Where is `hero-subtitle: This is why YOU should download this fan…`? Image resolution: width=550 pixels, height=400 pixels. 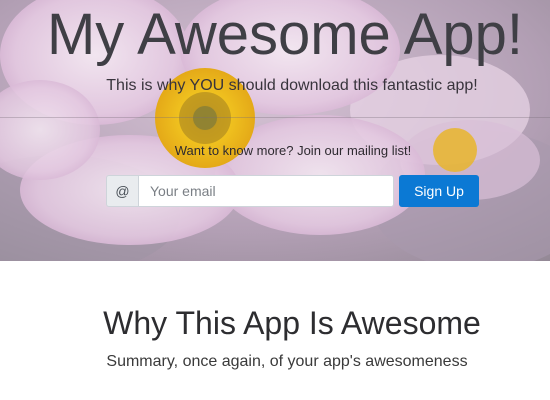 hero-subtitle: This is why YOU should download this fan… is located at coordinates (292, 85).